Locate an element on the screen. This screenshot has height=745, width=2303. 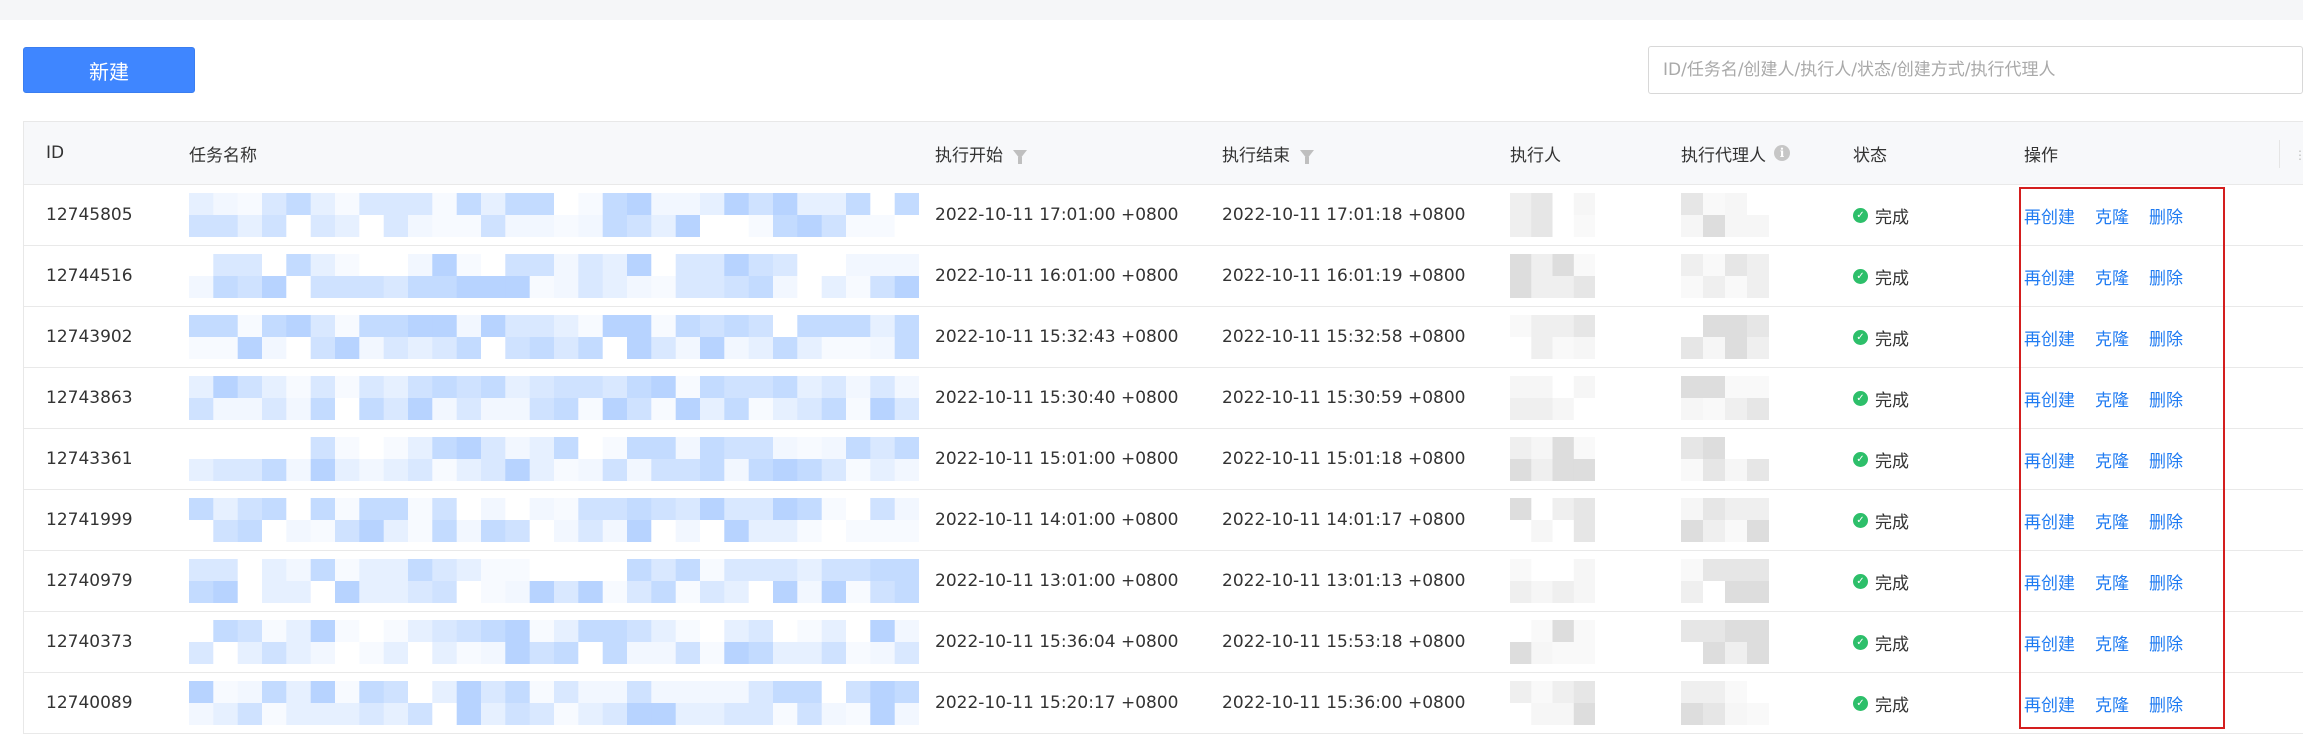
info-icon: i is located at coordinates (1782, 153).